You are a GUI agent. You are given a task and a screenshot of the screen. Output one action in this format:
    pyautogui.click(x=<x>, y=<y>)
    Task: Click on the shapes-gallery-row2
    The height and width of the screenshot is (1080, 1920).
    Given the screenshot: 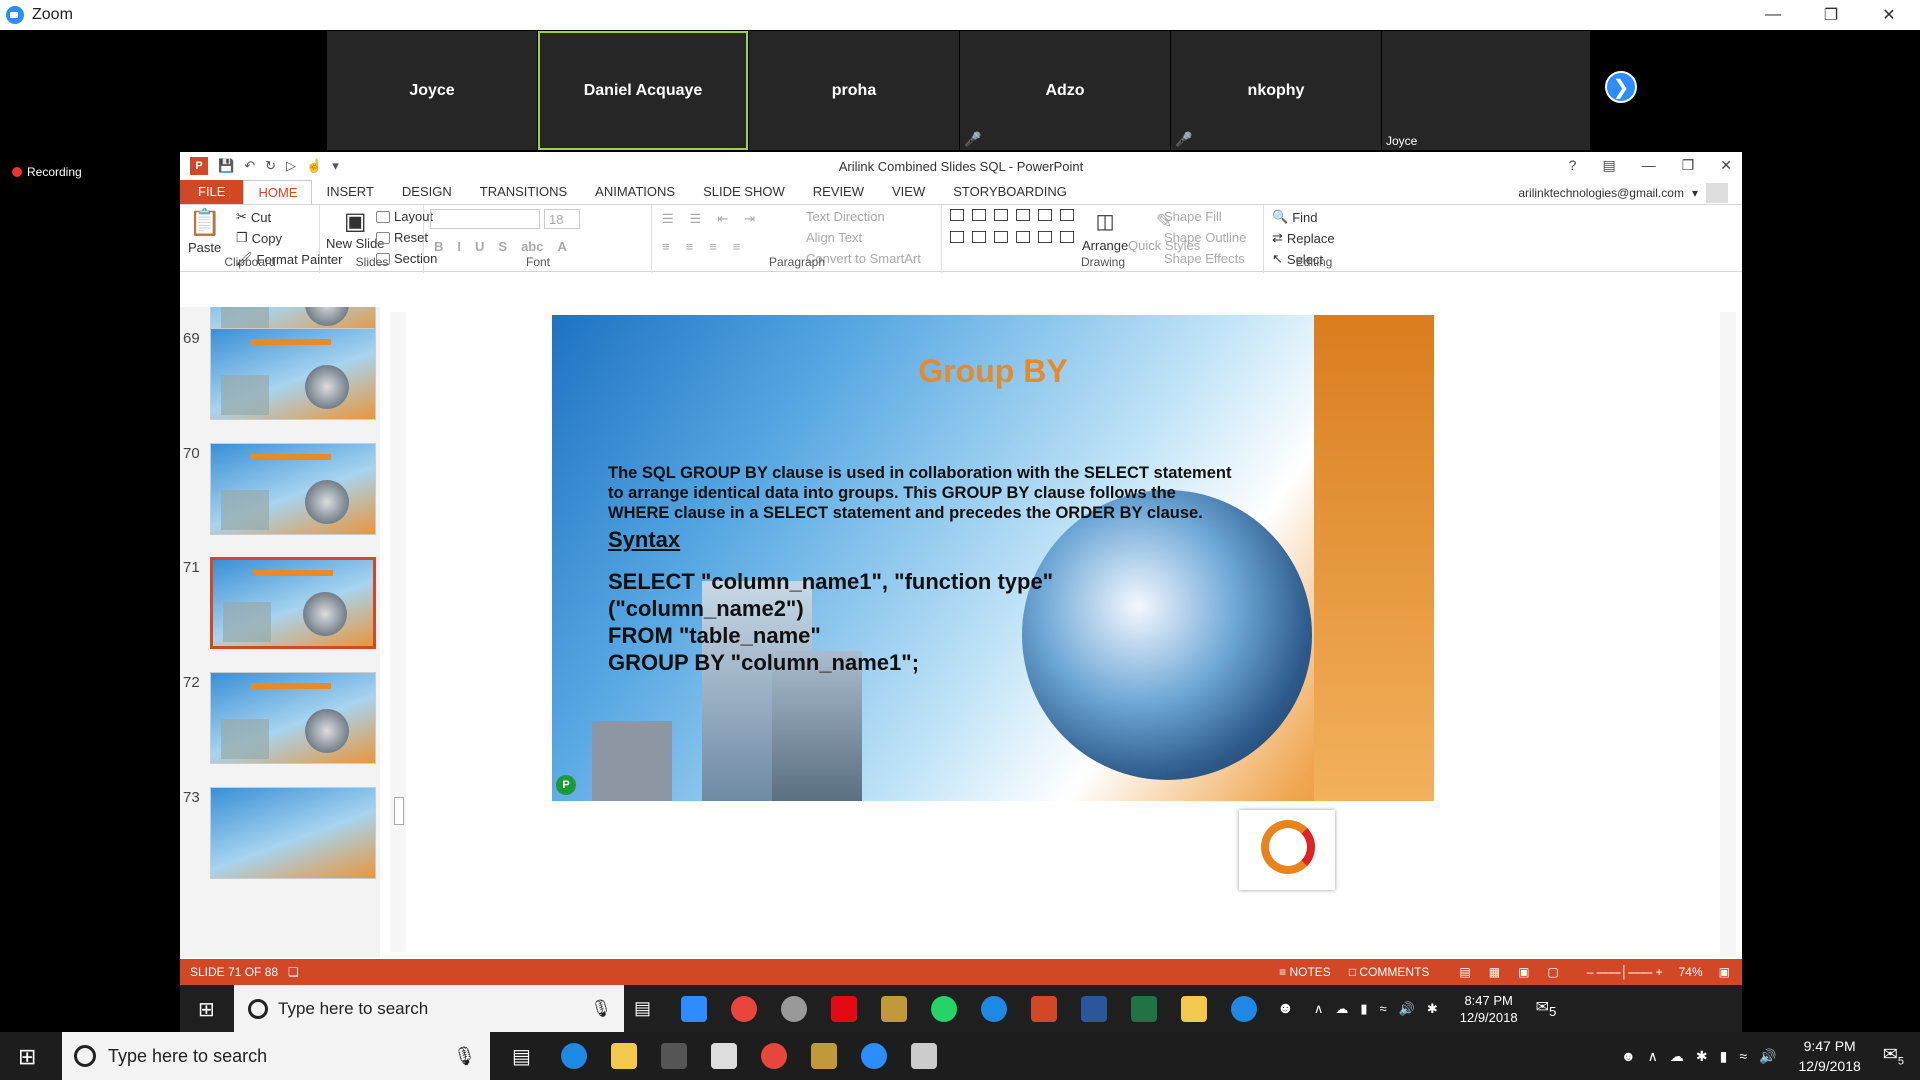 What is the action you would take?
    pyautogui.click(x=1014, y=237)
    